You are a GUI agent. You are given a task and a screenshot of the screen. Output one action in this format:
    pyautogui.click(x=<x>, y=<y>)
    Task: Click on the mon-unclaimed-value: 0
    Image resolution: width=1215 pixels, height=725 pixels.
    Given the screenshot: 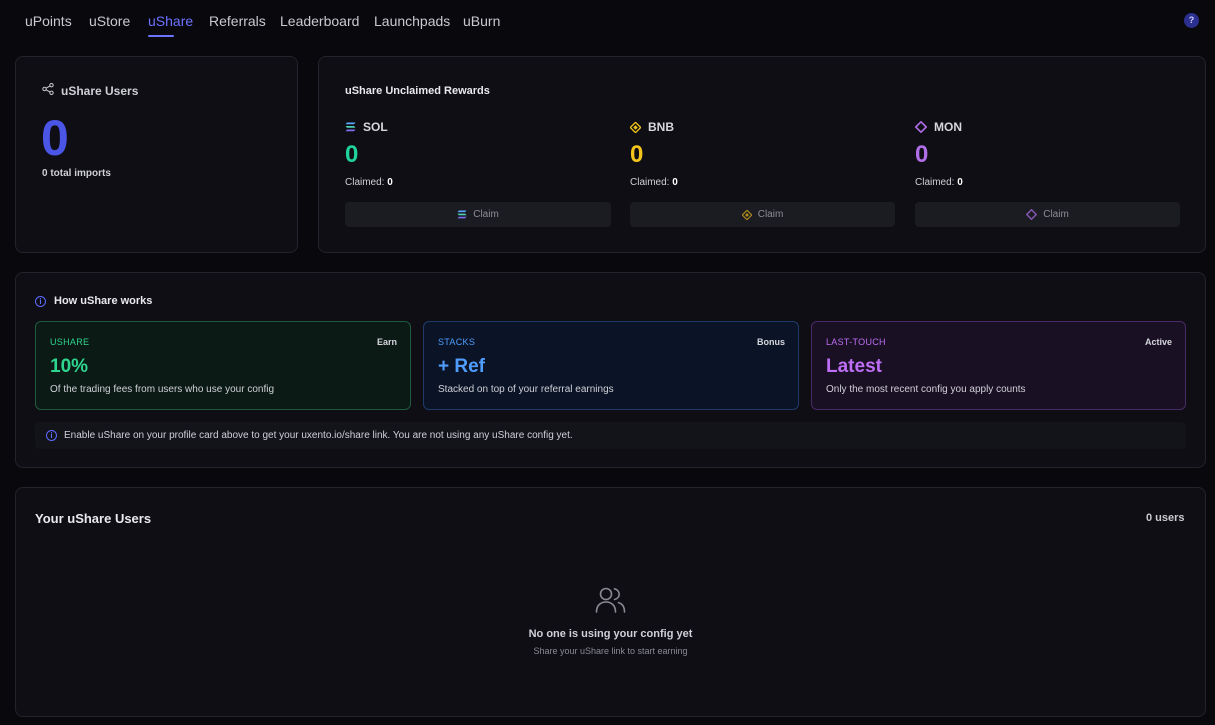 What is the action you would take?
    pyautogui.click(x=922, y=154)
    